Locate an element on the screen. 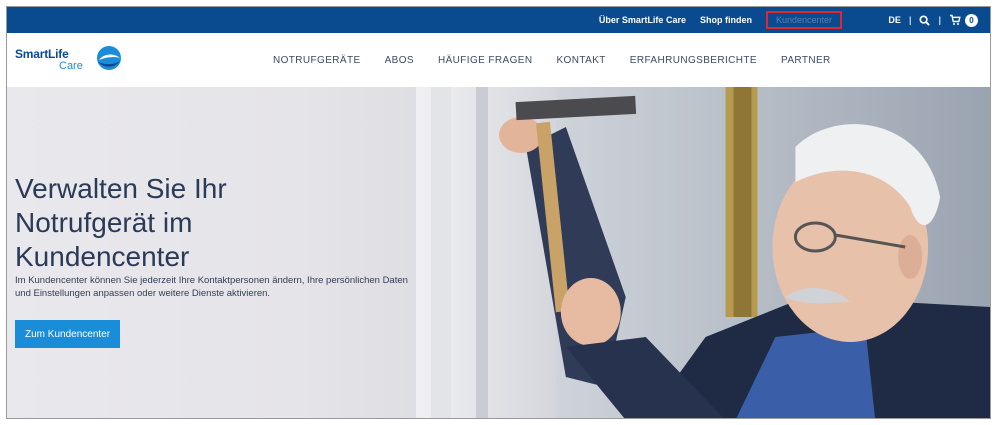 The image size is (997, 425). nav-item-faq: HÄUFIGE FRAGEN is located at coordinates (485, 60).